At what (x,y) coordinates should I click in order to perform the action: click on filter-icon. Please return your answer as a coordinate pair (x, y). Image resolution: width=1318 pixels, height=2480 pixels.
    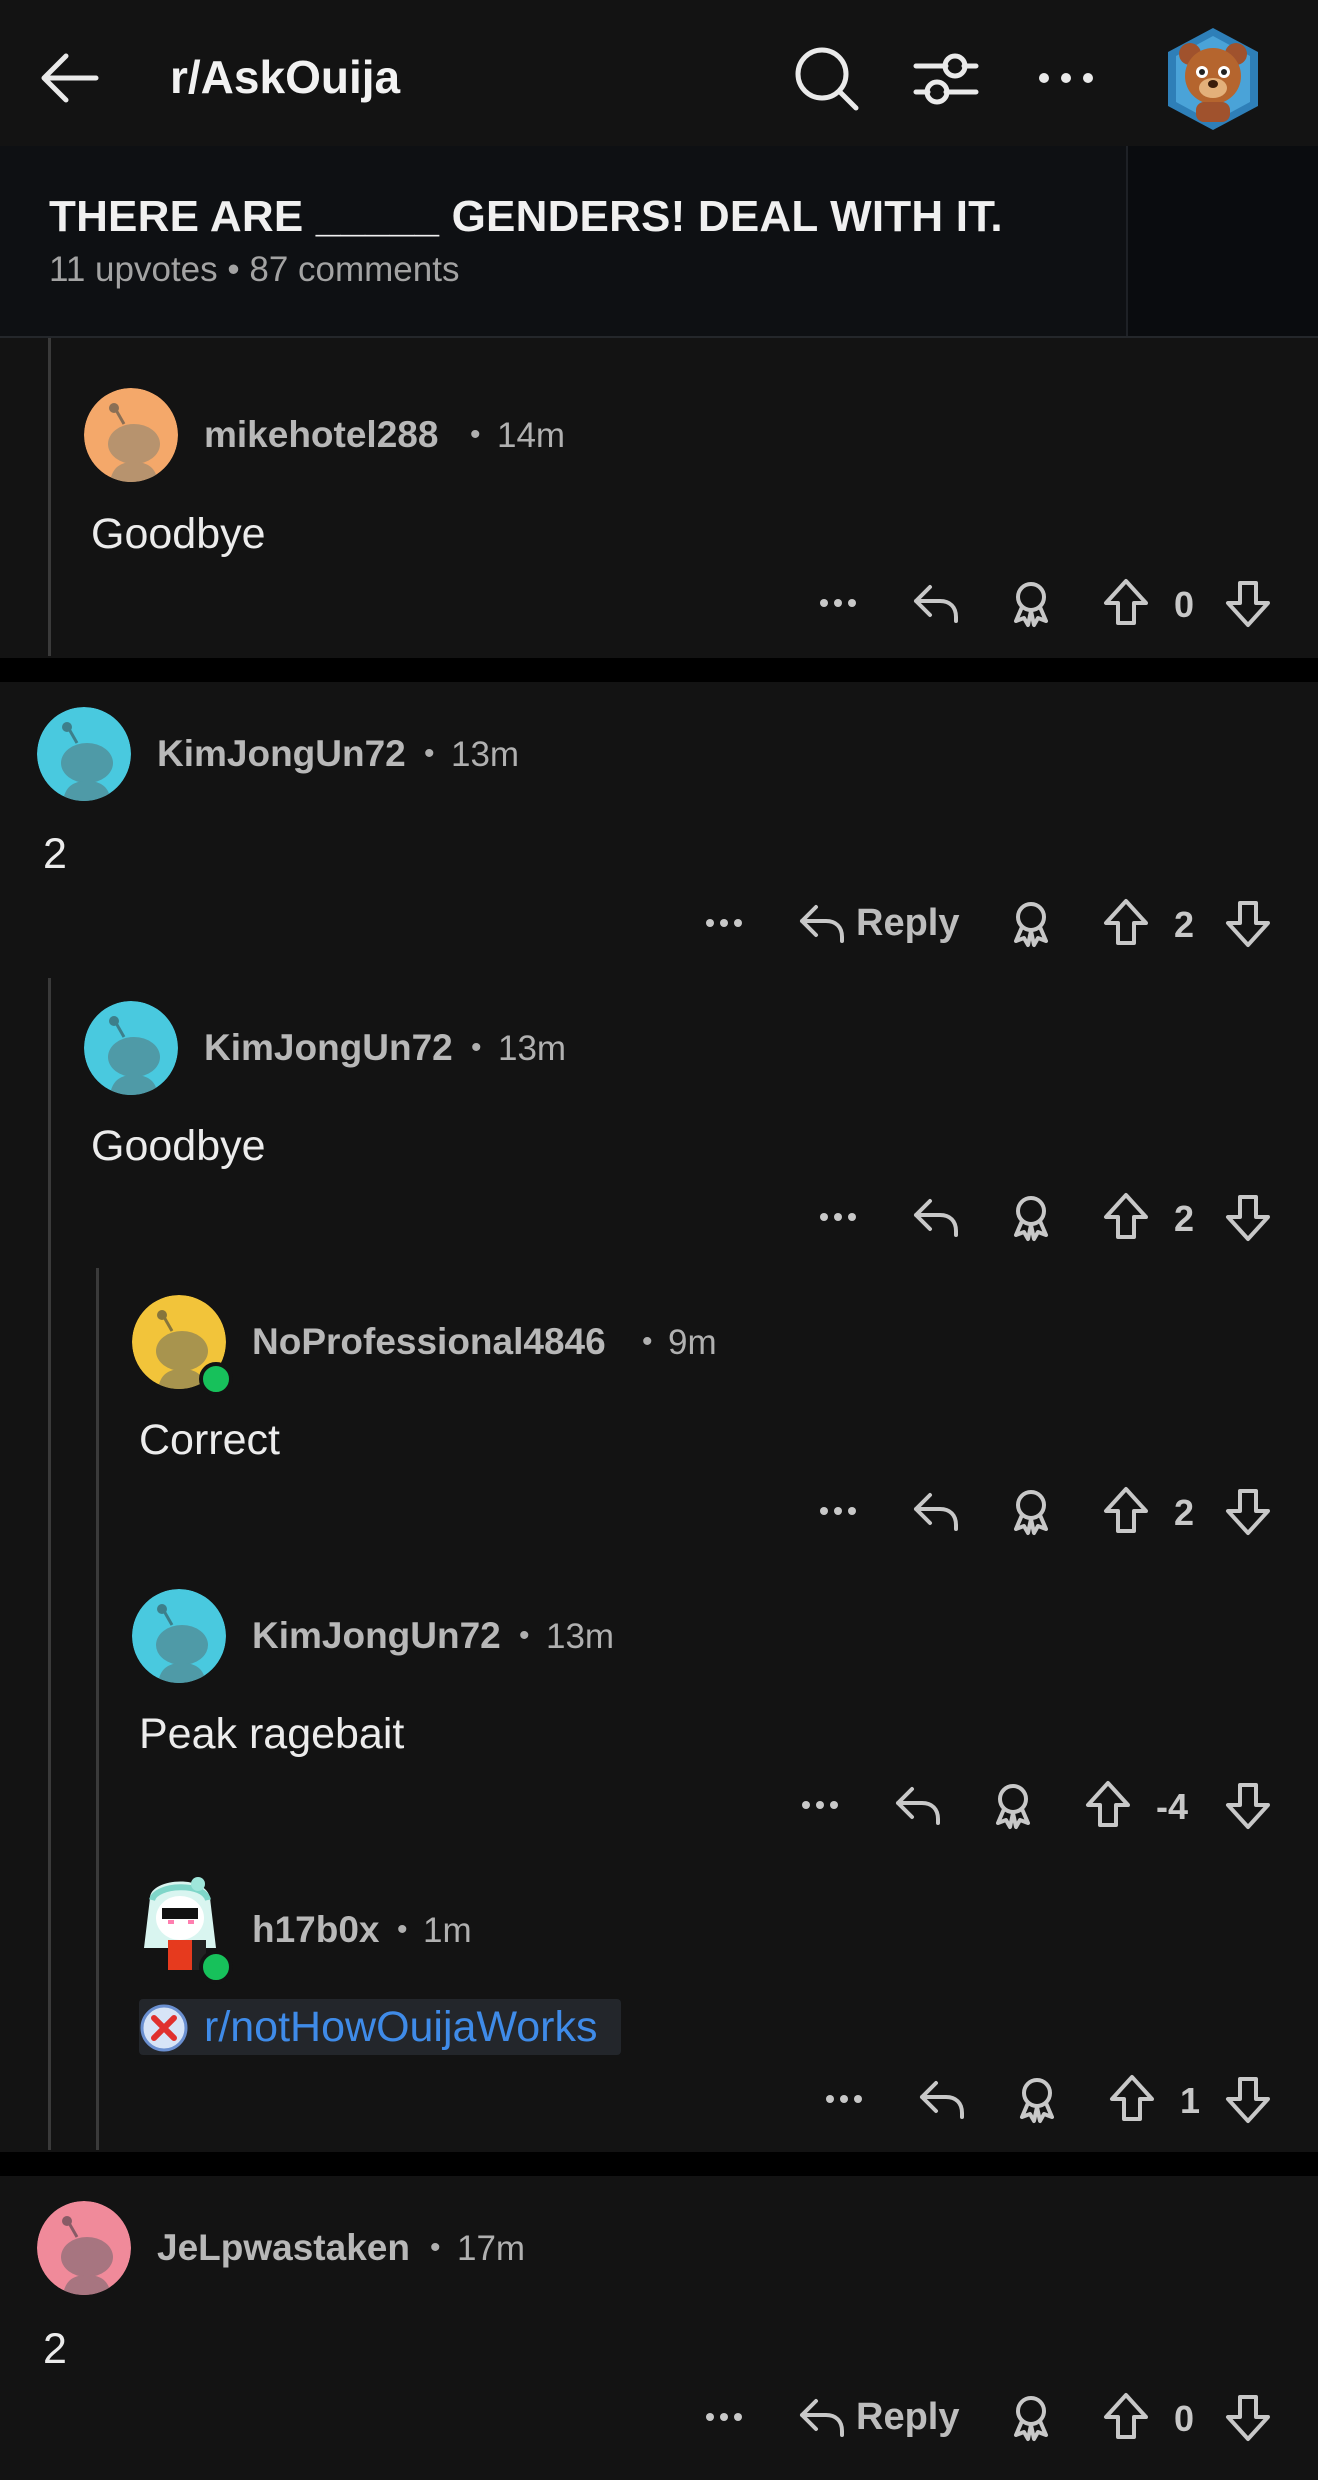
    Looking at the image, I should click on (946, 78).